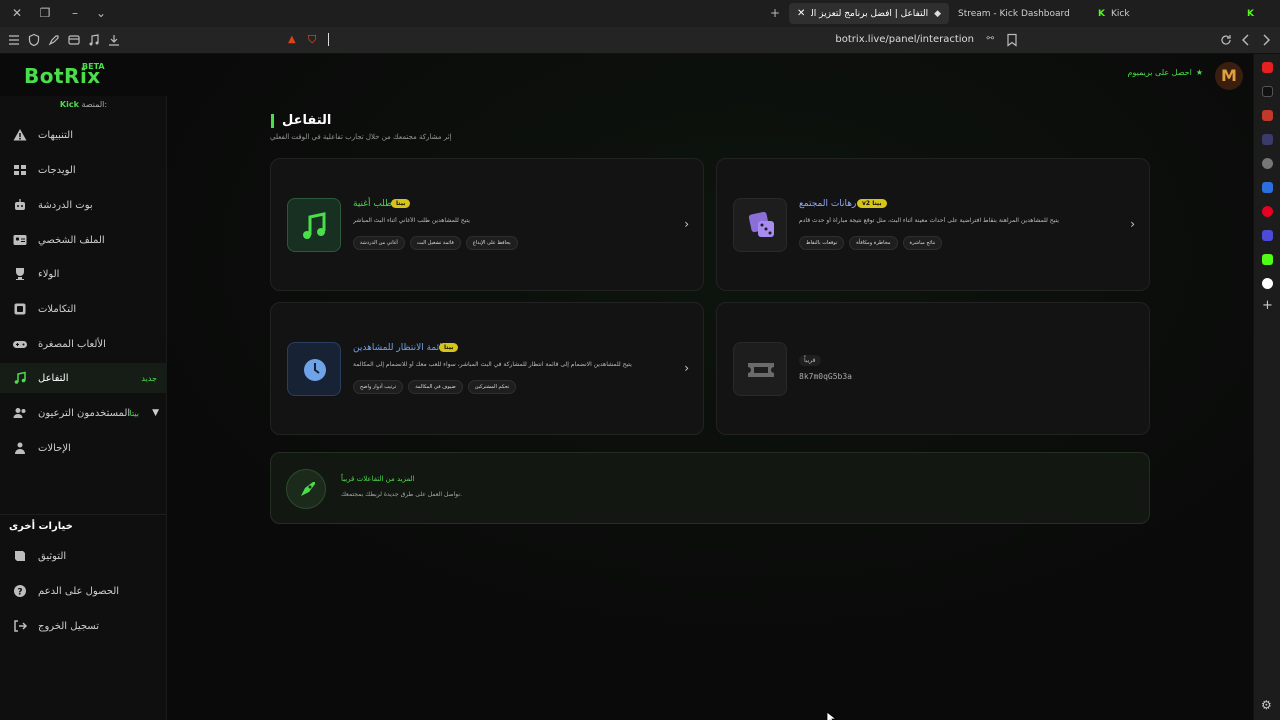 The image size is (1280, 720). I want to click on menu-icon, so click(14, 40).